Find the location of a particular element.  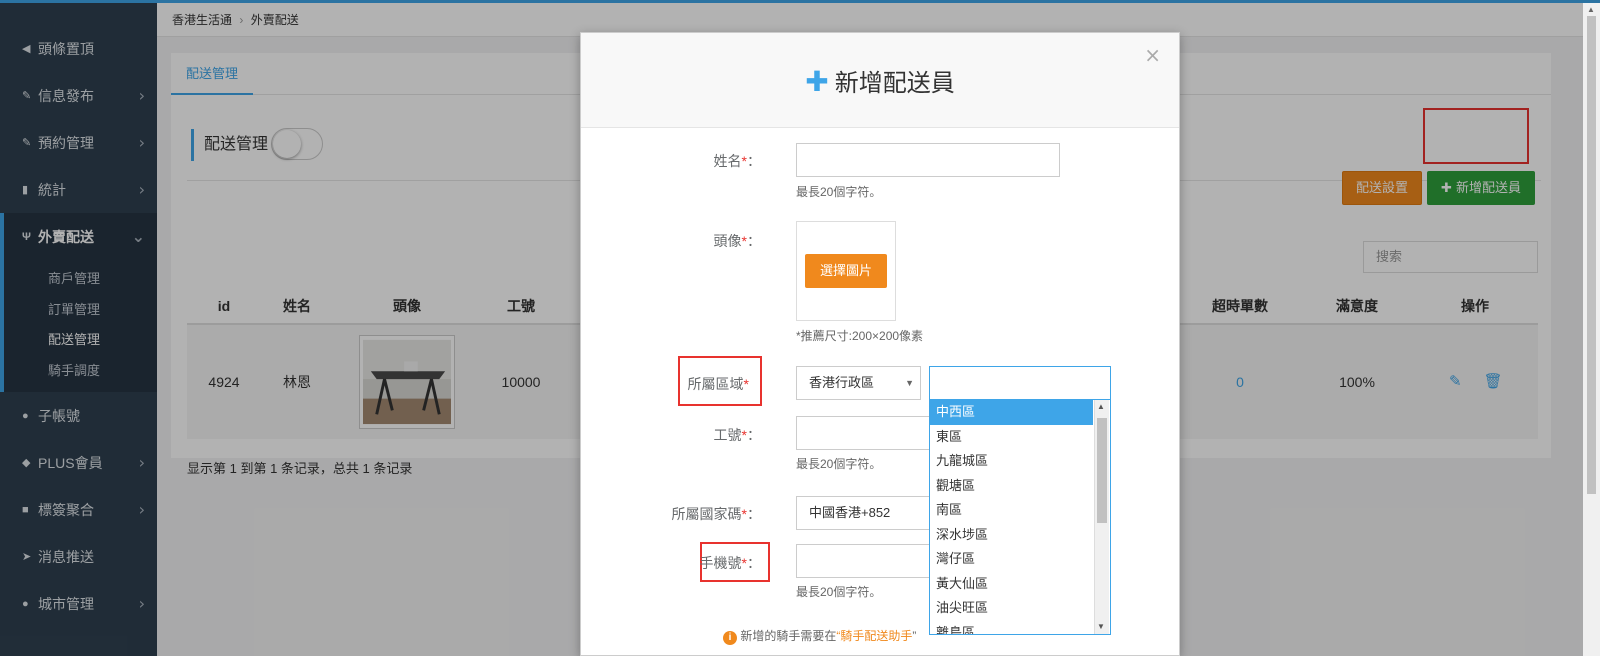

rider-app-link: “騎手配送助手 is located at coordinates (874, 636).